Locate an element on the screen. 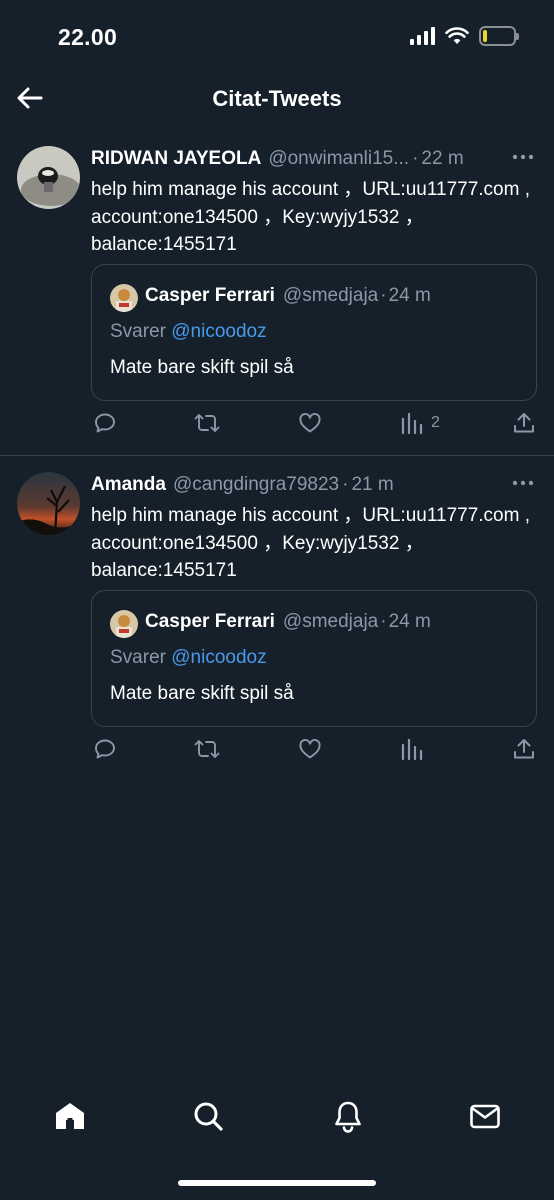 This screenshot has height=1200, width=554. home-icon is located at coordinates (70, 1116).